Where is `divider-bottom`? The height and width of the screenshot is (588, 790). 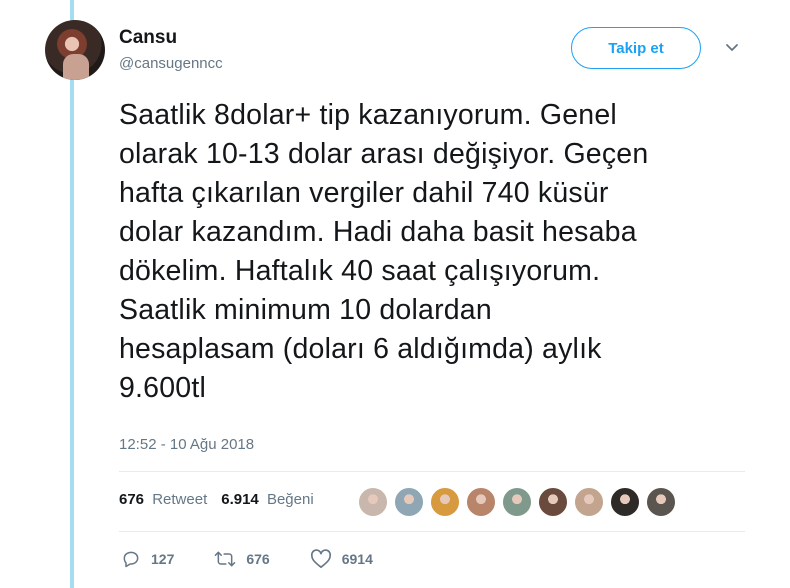
divider-bottom is located at coordinates (432, 531).